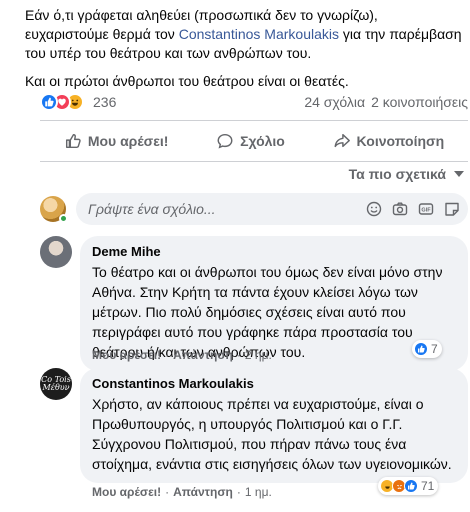 The width and height of the screenshot is (470, 512). What do you see at coordinates (262, 141) in the screenshot?
I see `comment-label: Σχόλιο` at bounding box center [262, 141].